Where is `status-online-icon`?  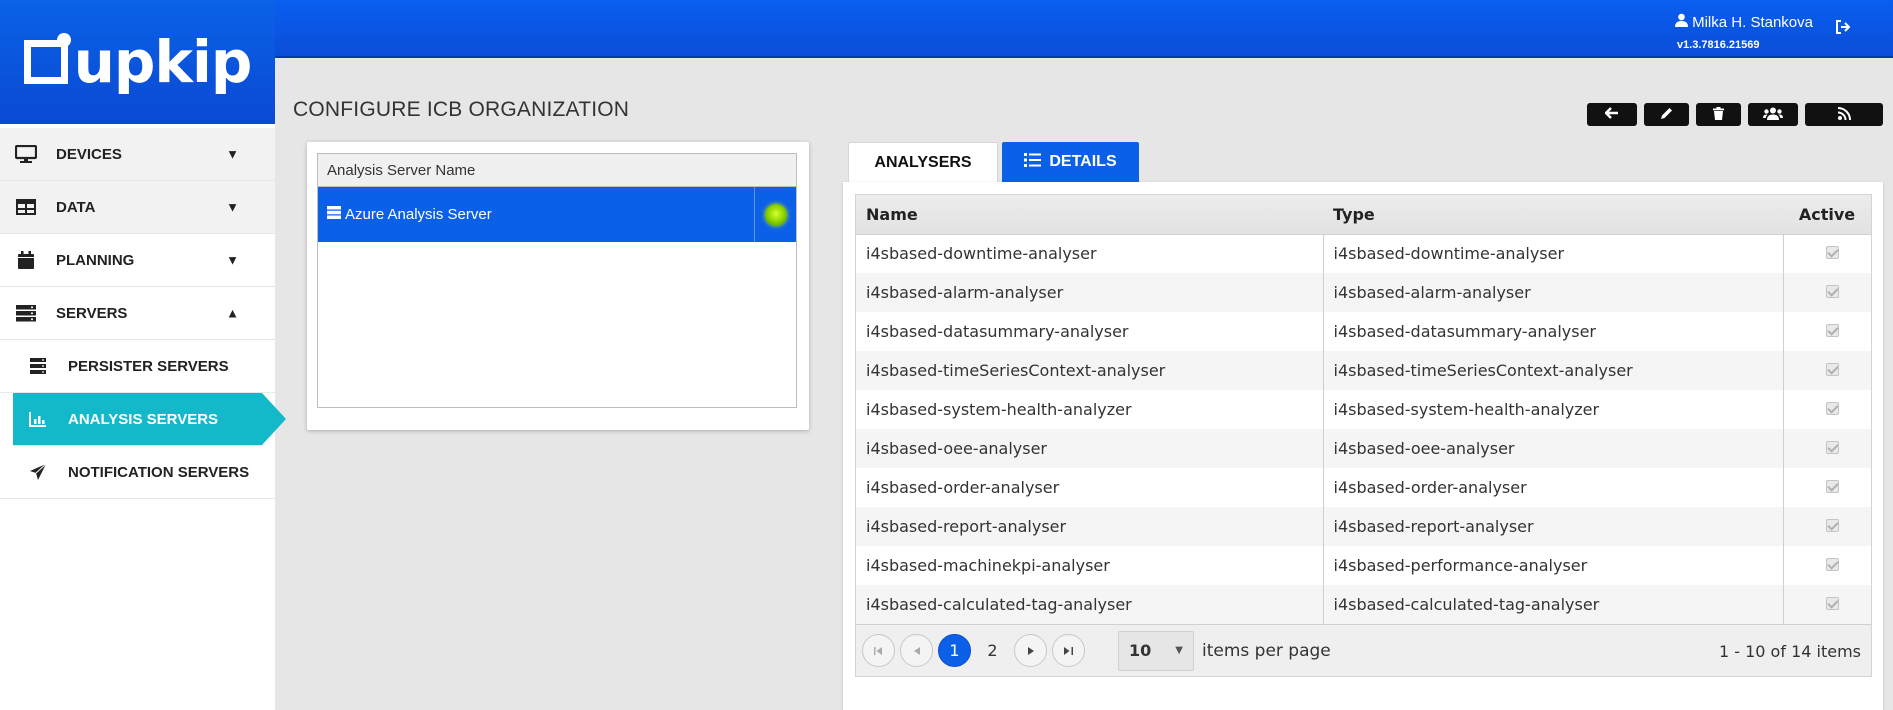
status-online-icon is located at coordinates (775, 214).